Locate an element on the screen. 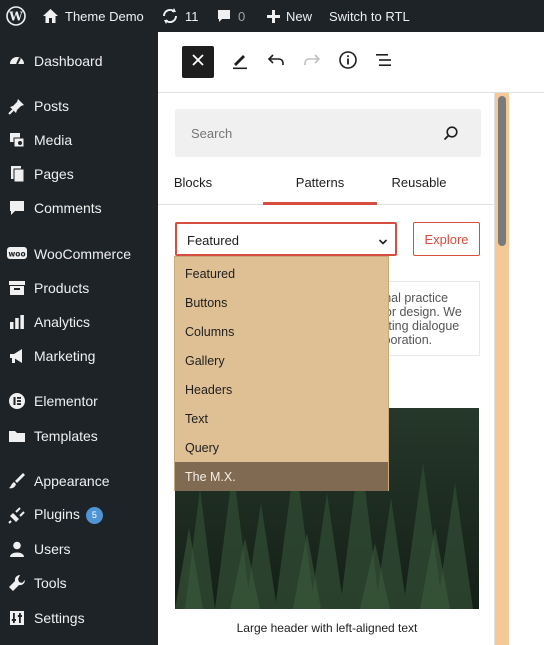 This screenshot has height=645, width=544. close-inserter-button is located at coordinates (198, 62).